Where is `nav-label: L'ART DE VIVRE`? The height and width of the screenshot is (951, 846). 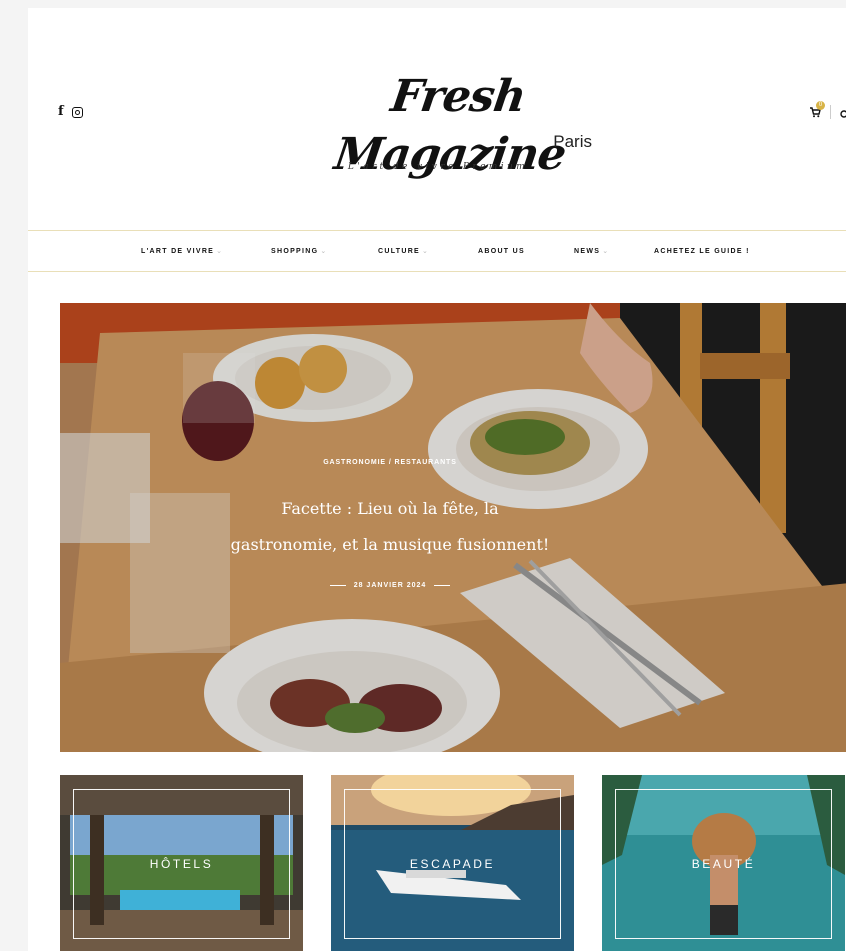 nav-label: L'ART DE VIVRE is located at coordinates (178, 251).